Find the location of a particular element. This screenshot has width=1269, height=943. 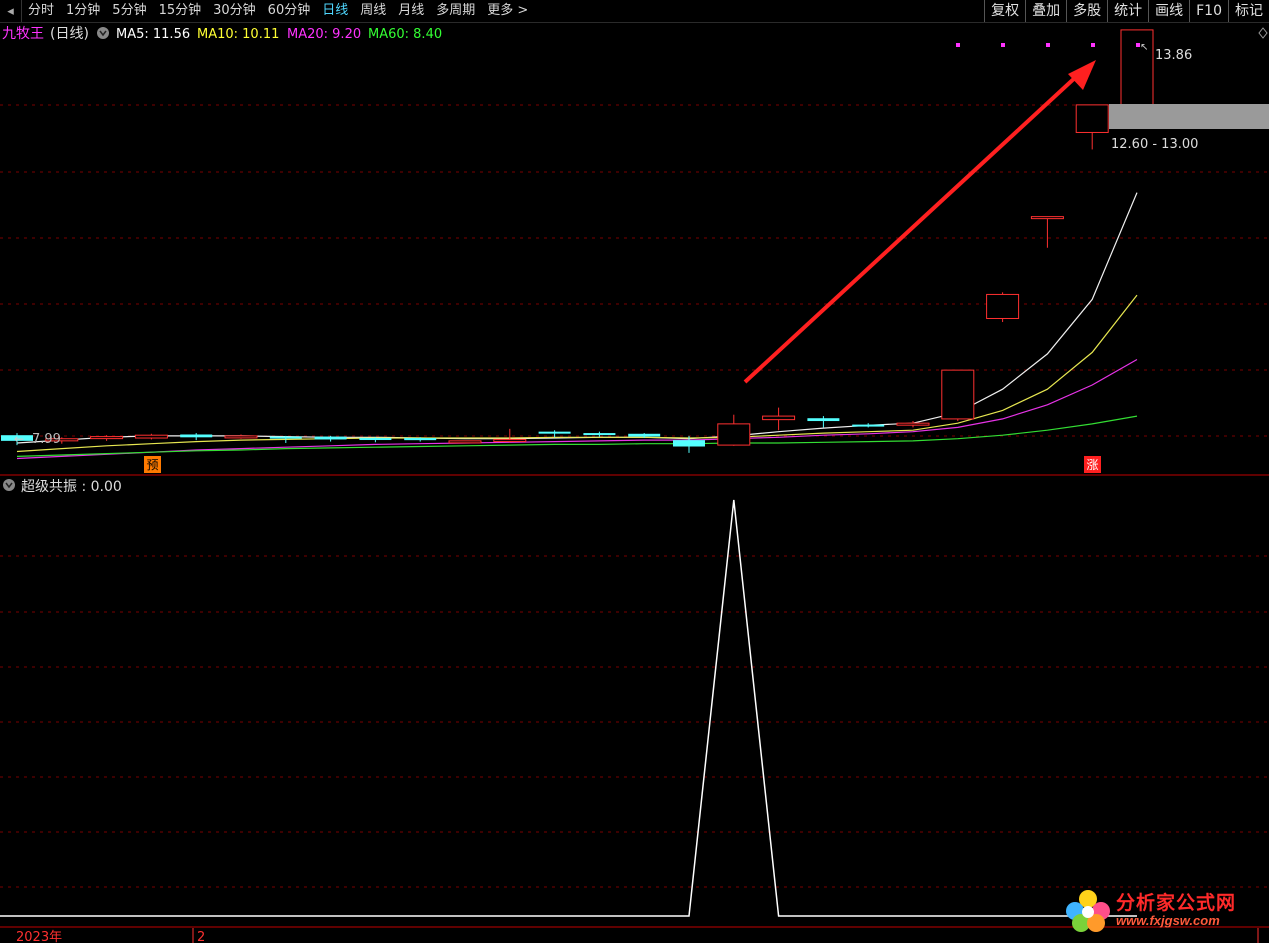

range-label: 12.60 - 13.00 is located at coordinates (1154, 144).